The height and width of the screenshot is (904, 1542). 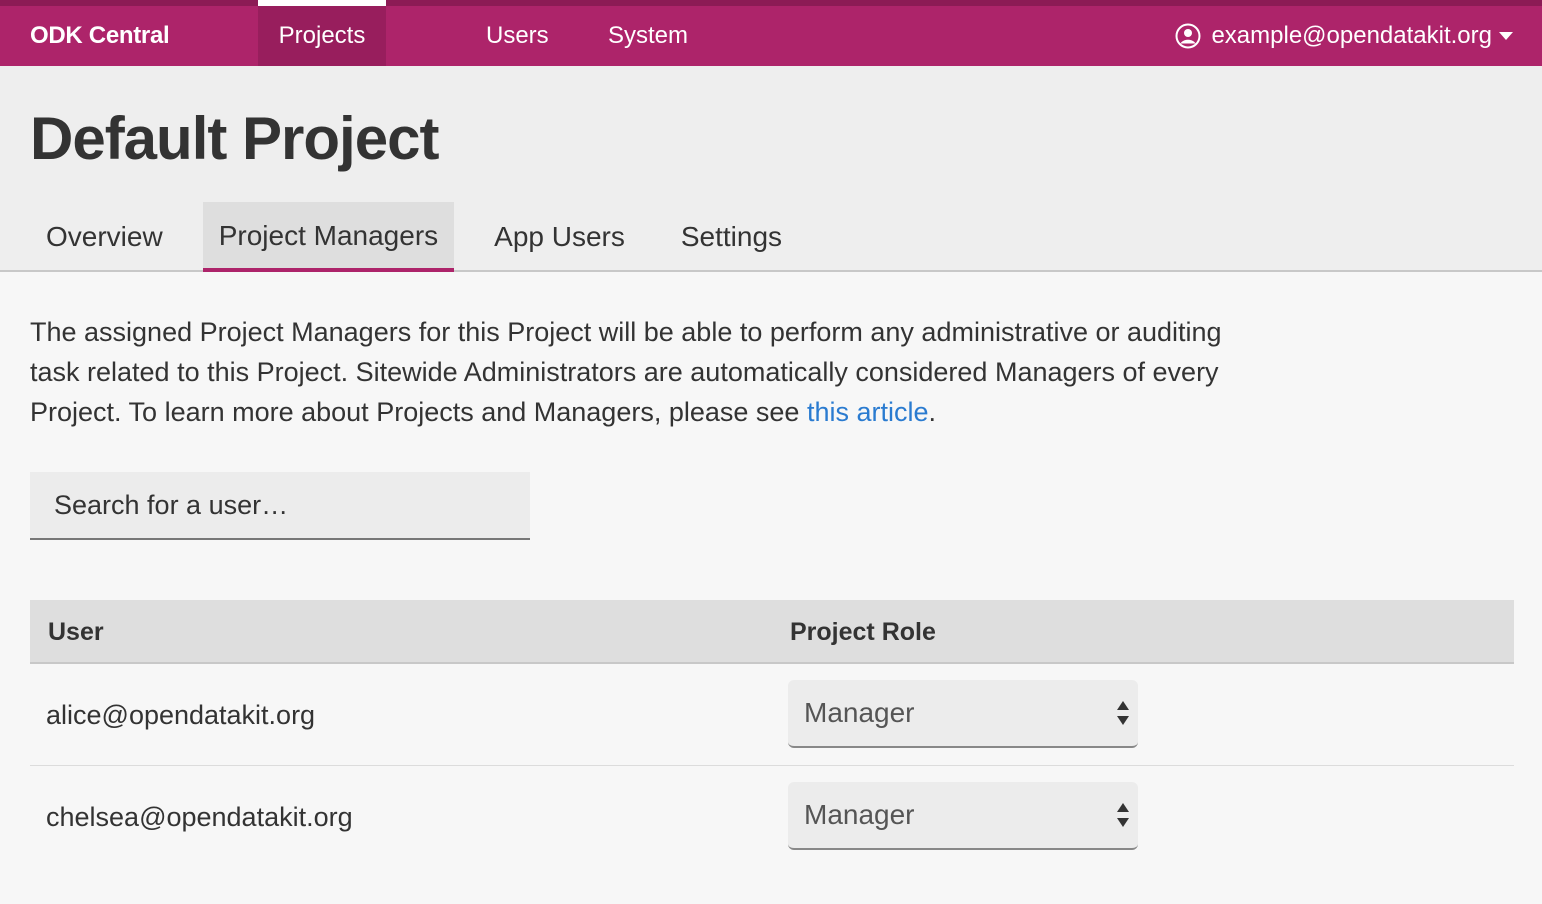 I want to click on table-row: alice@opendatakit.org Manager, so click(x=772, y=715).